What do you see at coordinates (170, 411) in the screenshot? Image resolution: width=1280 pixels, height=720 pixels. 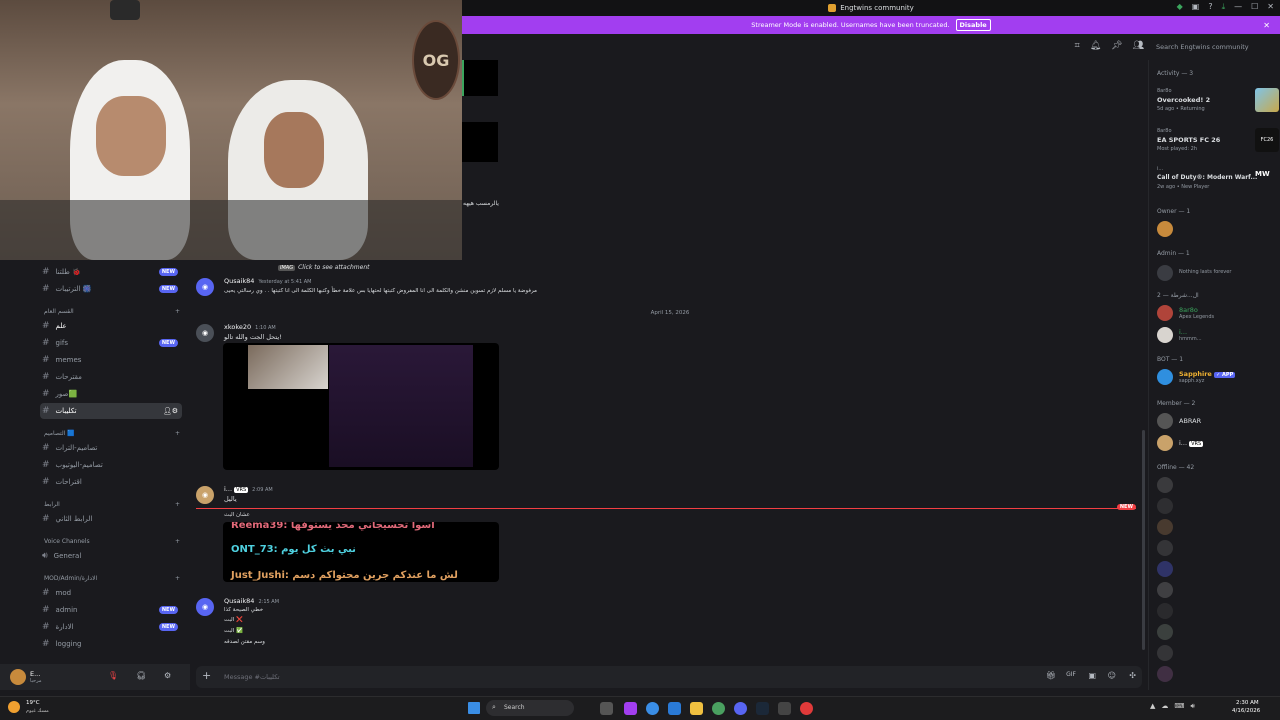 I see `settings-icon: 👤︎⚙` at bounding box center [170, 411].